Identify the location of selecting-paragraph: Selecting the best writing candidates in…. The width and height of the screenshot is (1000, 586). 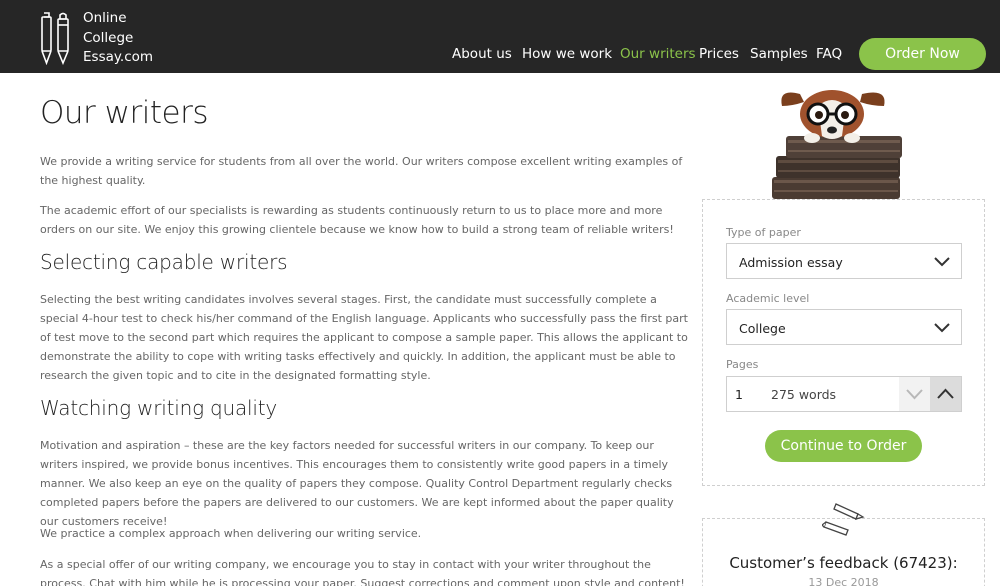
(364, 337).